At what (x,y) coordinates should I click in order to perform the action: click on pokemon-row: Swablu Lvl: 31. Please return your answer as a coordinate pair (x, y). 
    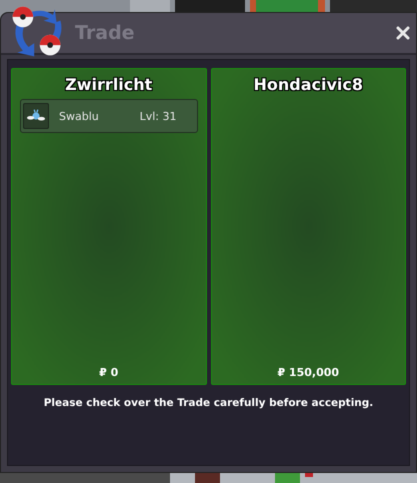
    Looking at the image, I should click on (109, 116).